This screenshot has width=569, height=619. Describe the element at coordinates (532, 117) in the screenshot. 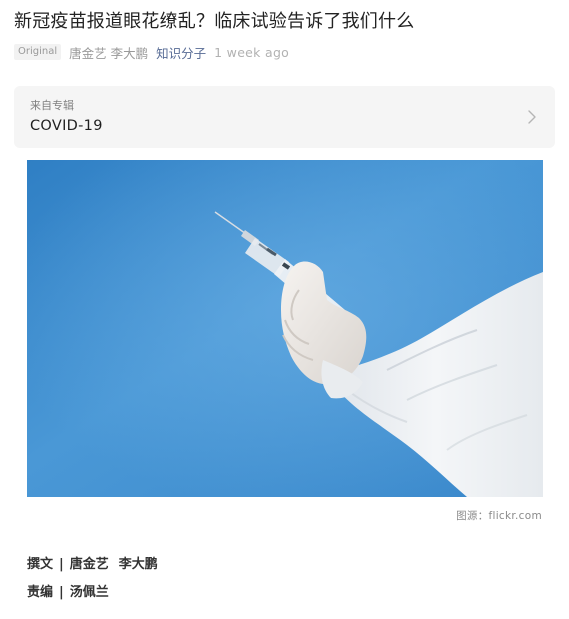

I see `chevron-right-icon` at that location.